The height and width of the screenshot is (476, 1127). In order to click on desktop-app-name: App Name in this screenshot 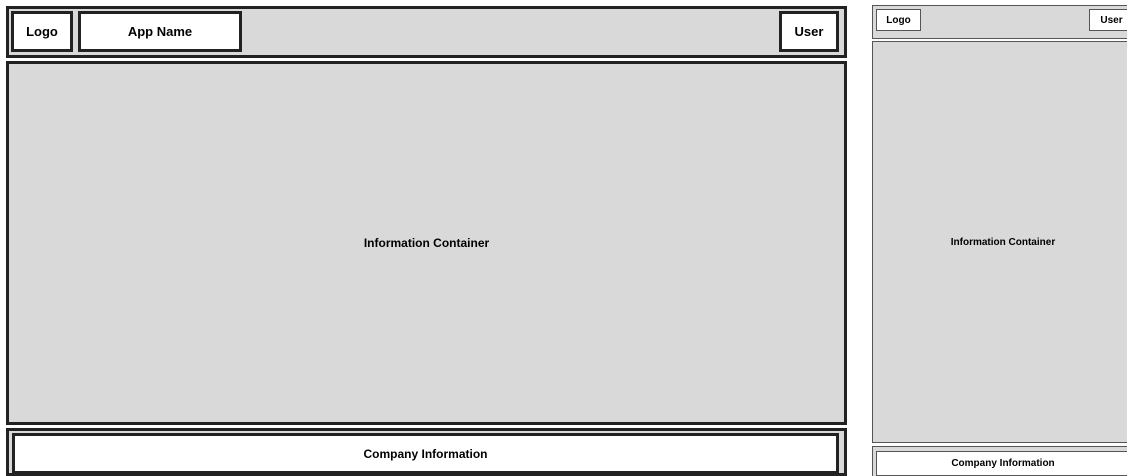, I will do `click(160, 31)`.